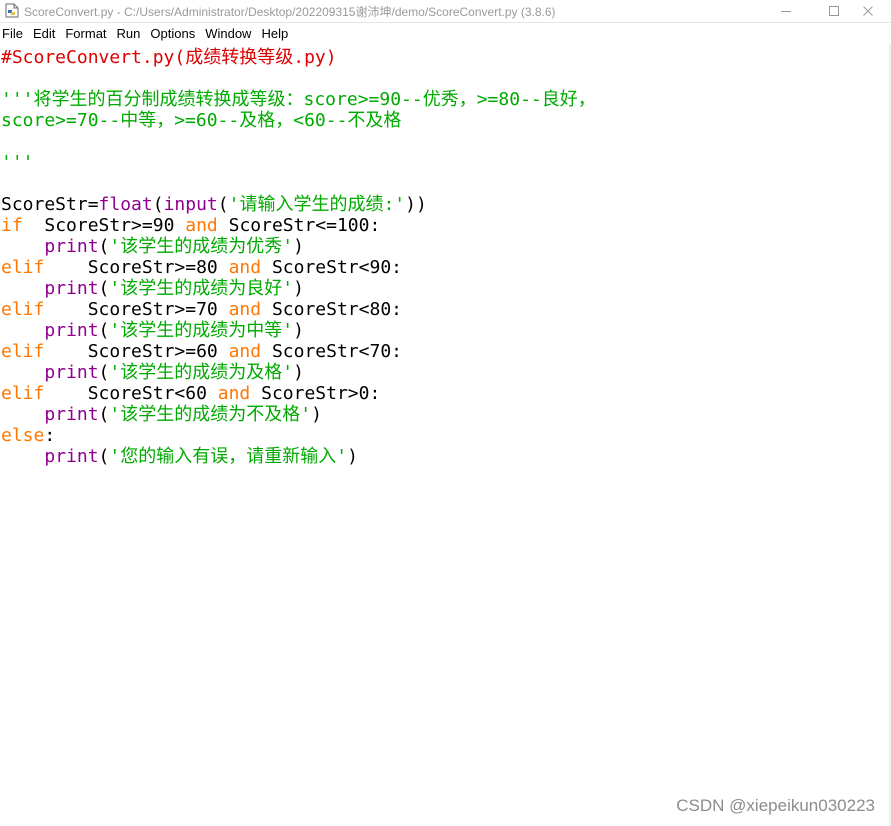 The image size is (891, 826). What do you see at coordinates (298, 435) in the screenshot?
I see `code-line: else:` at bounding box center [298, 435].